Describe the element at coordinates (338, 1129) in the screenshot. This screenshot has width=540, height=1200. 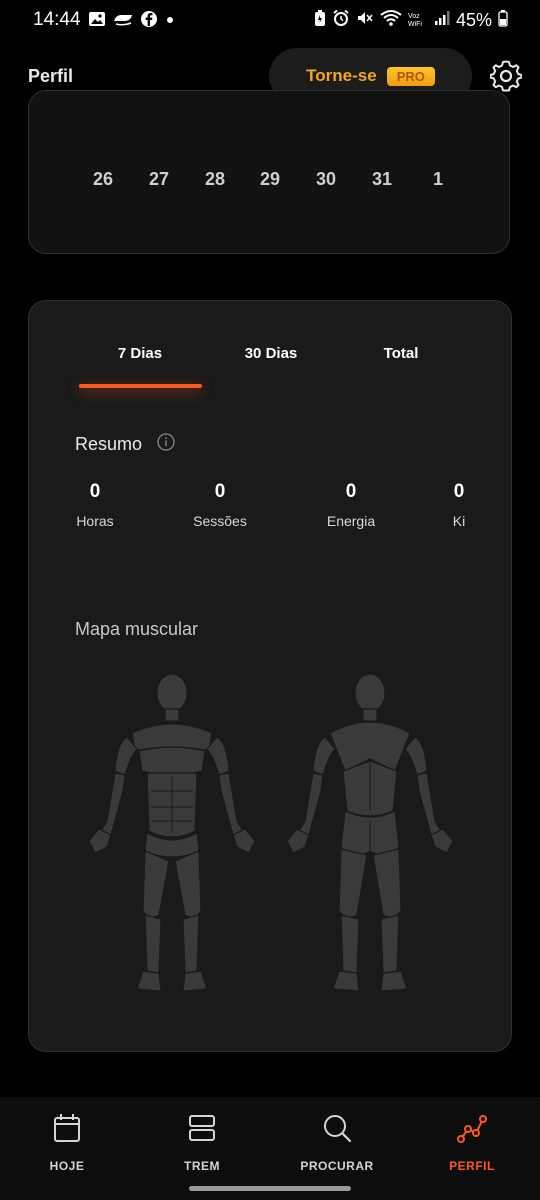
I see `search-icon` at that location.